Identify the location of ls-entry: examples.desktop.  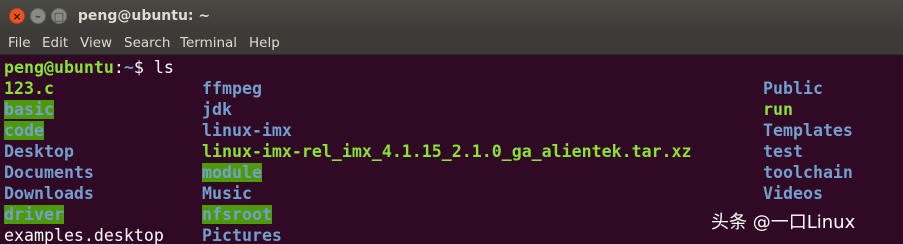
(84, 235).